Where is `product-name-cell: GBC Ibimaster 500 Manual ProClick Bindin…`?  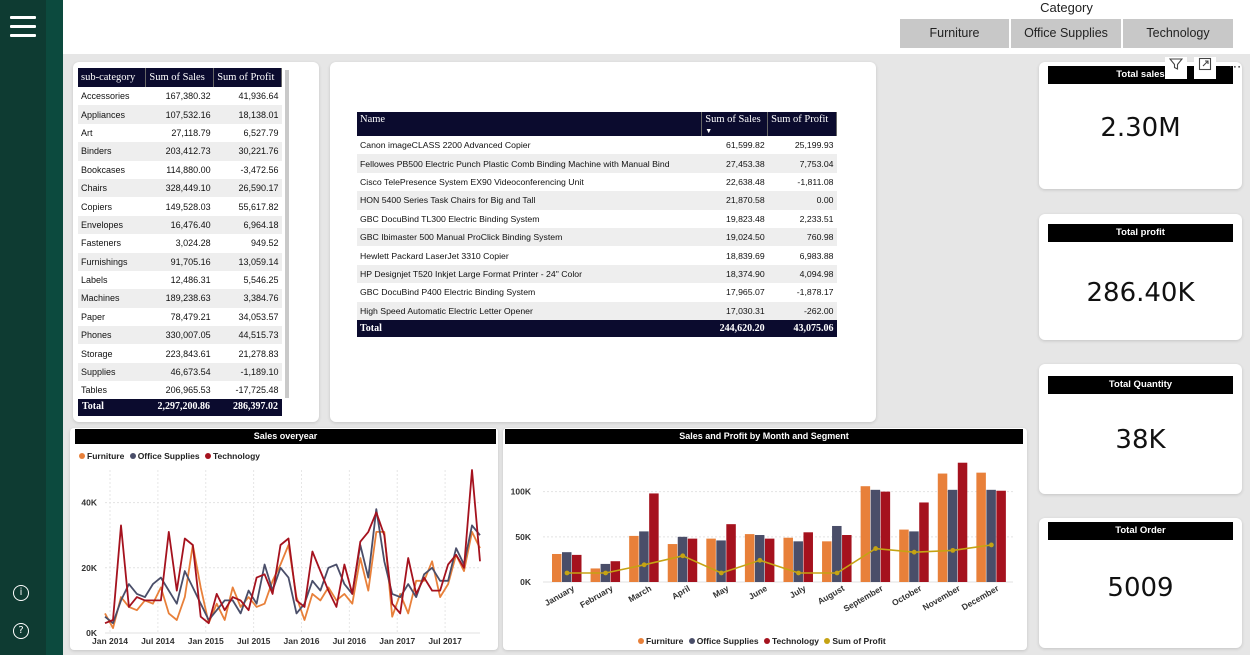 product-name-cell: GBC Ibimaster 500 Manual ProClick Bindin… is located at coordinates (529, 237).